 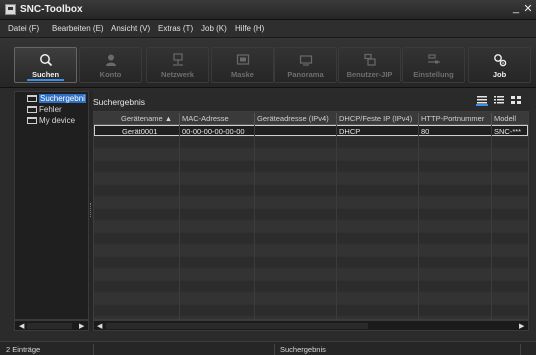 What do you see at coordinates (62, 98) in the screenshot?
I see `tree-item-label: Suchergebni` at bounding box center [62, 98].